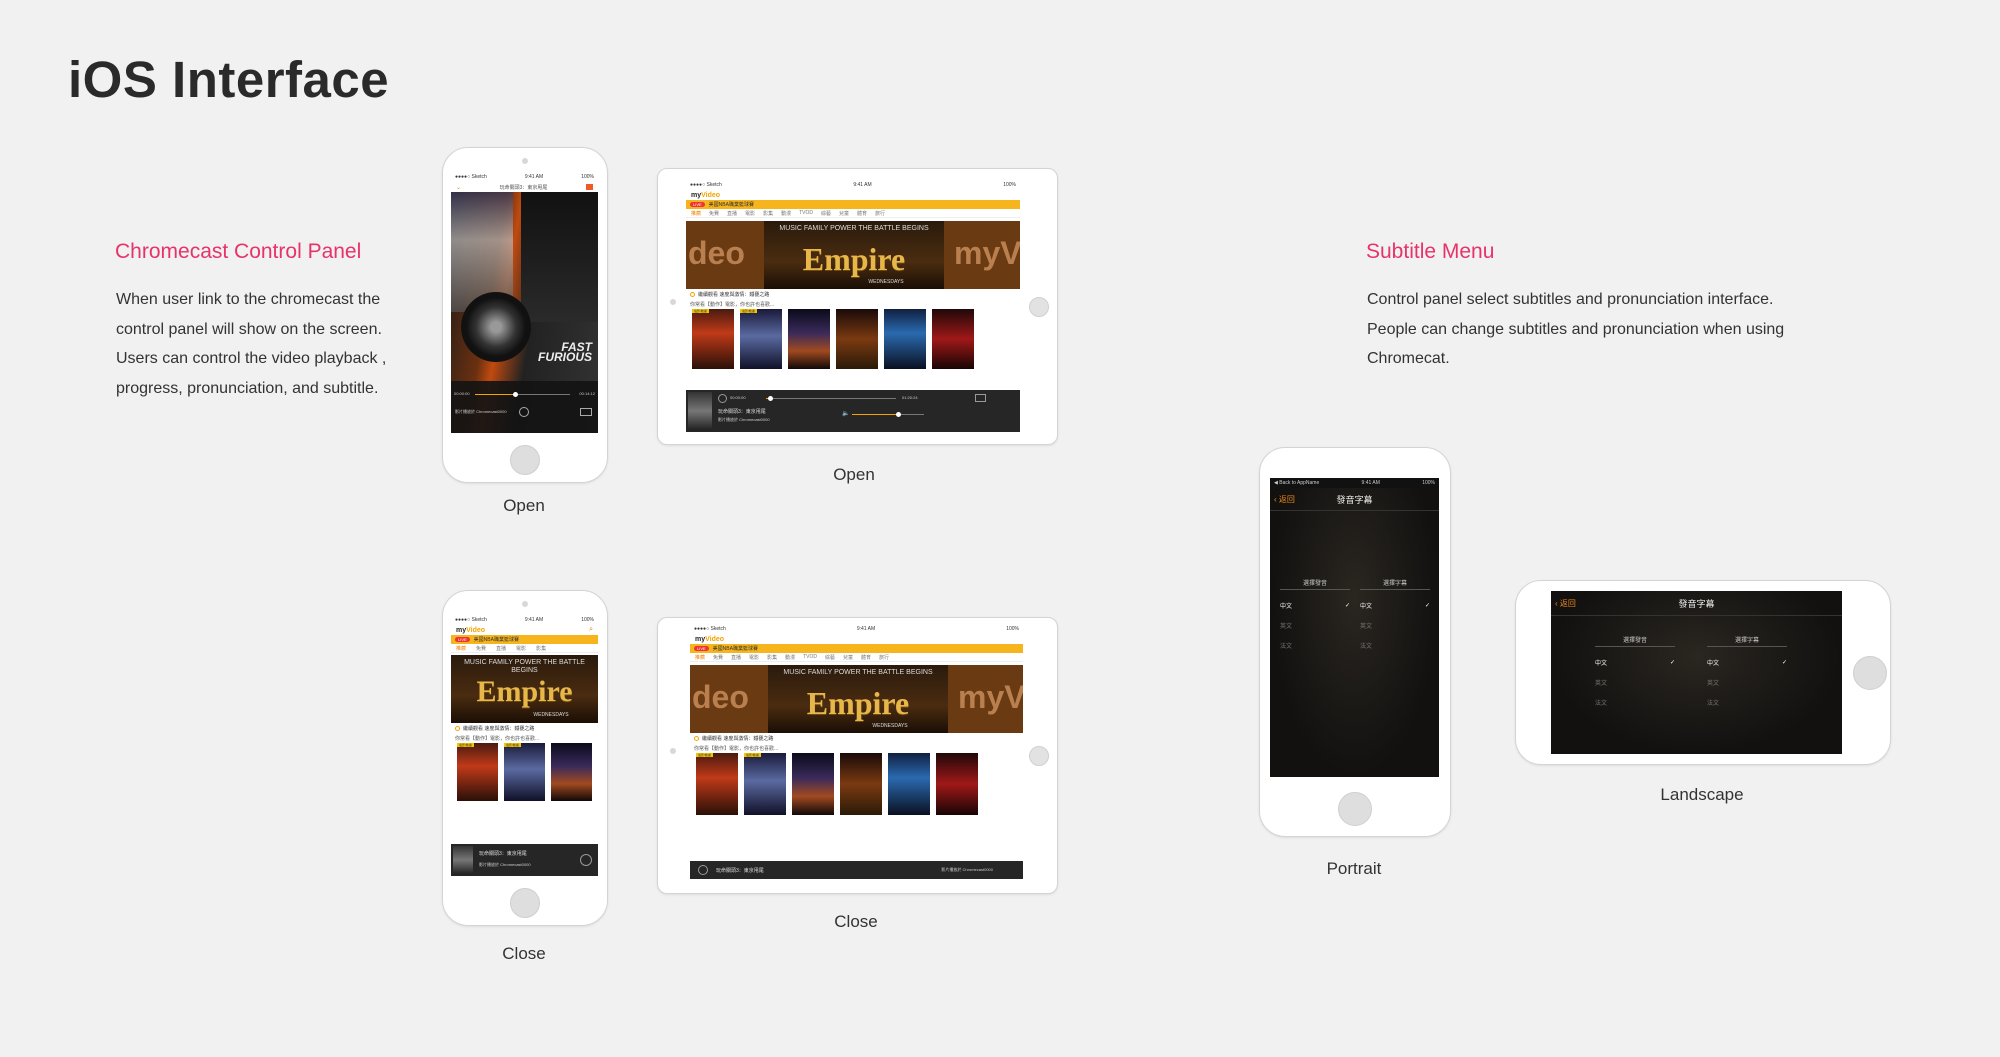 The height and width of the screenshot is (1057, 2000). What do you see at coordinates (856, 657) in the screenshot?
I see `category-tabs: 推薦 免費 直播 電影 影集 動漫 TVOD 綜藝 兒童 體育 旅行` at bounding box center [856, 657].